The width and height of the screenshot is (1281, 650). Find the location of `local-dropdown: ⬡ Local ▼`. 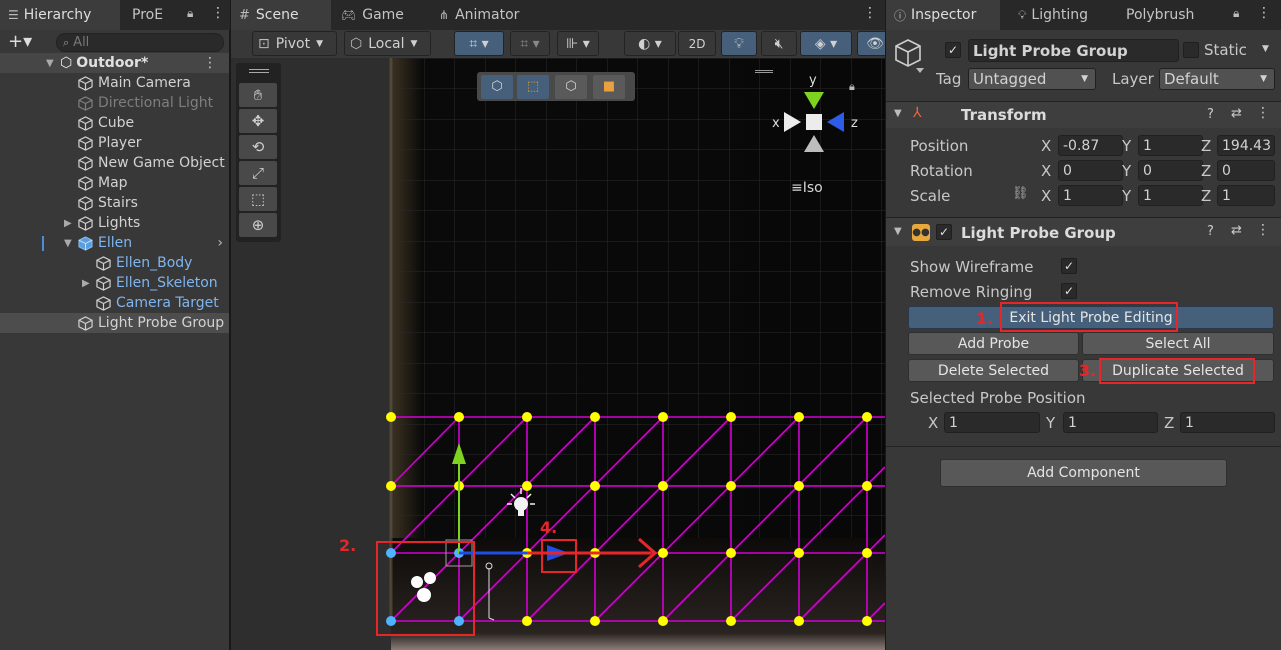

local-dropdown: ⬡ Local ▼ is located at coordinates (387, 43).